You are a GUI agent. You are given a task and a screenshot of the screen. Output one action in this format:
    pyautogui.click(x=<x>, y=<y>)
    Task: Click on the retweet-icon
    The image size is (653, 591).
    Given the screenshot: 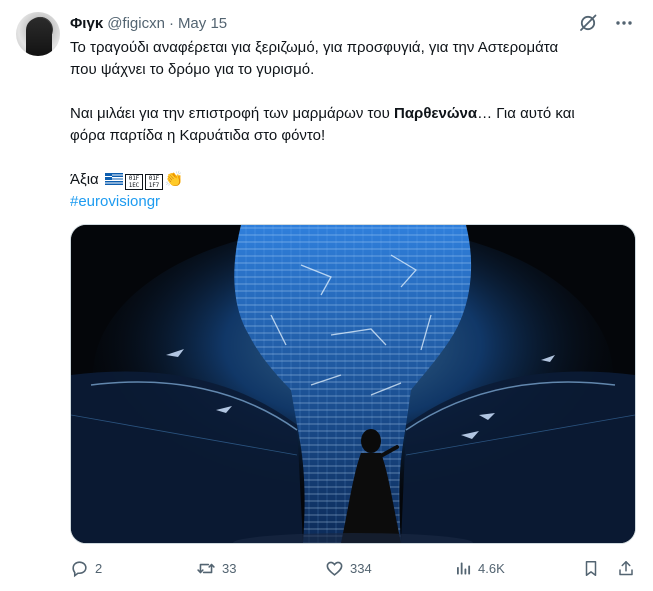 What is the action you would take?
    pyautogui.click(x=206, y=568)
    